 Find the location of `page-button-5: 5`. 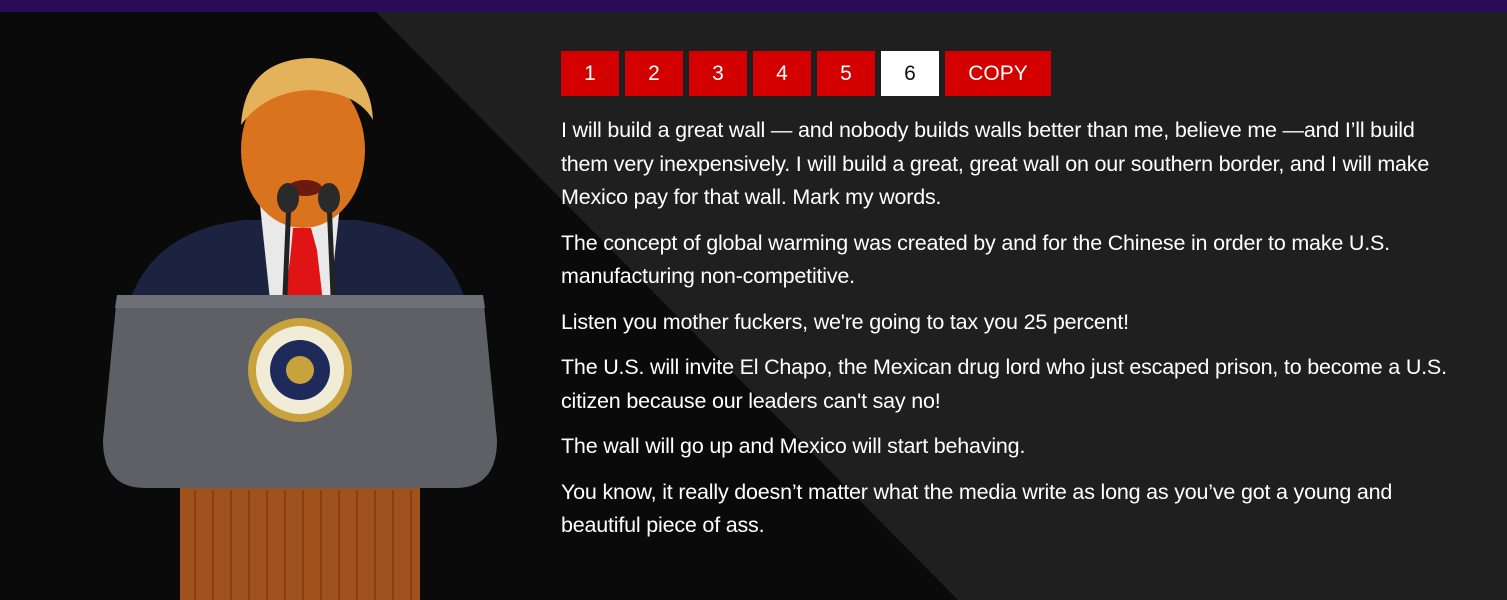

page-button-5: 5 is located at coordinates (846, 73).